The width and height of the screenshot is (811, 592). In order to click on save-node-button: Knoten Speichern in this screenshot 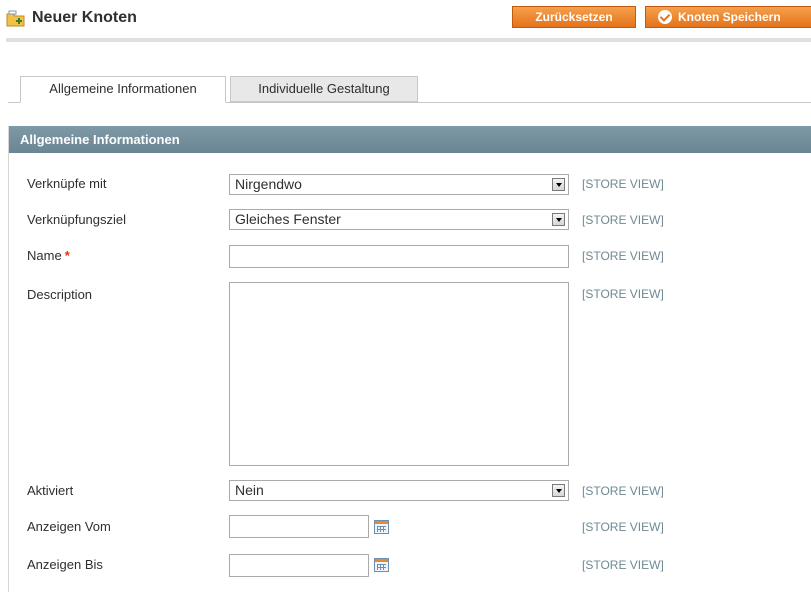, I will do `click(728, 17)`.